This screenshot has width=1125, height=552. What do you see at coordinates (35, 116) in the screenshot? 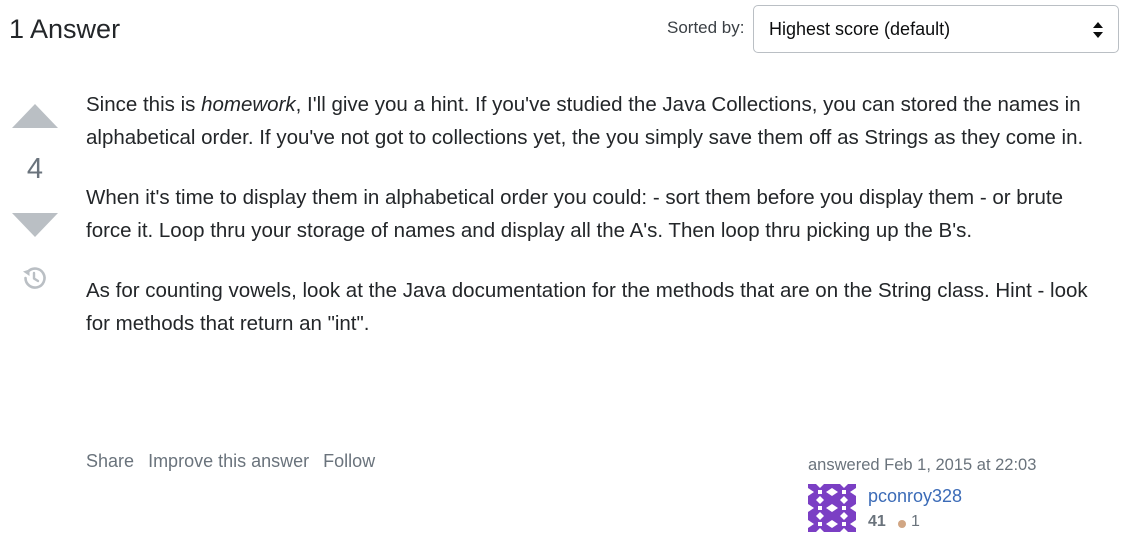
I see `vote-up-icon` at bounding box center [35, 116].